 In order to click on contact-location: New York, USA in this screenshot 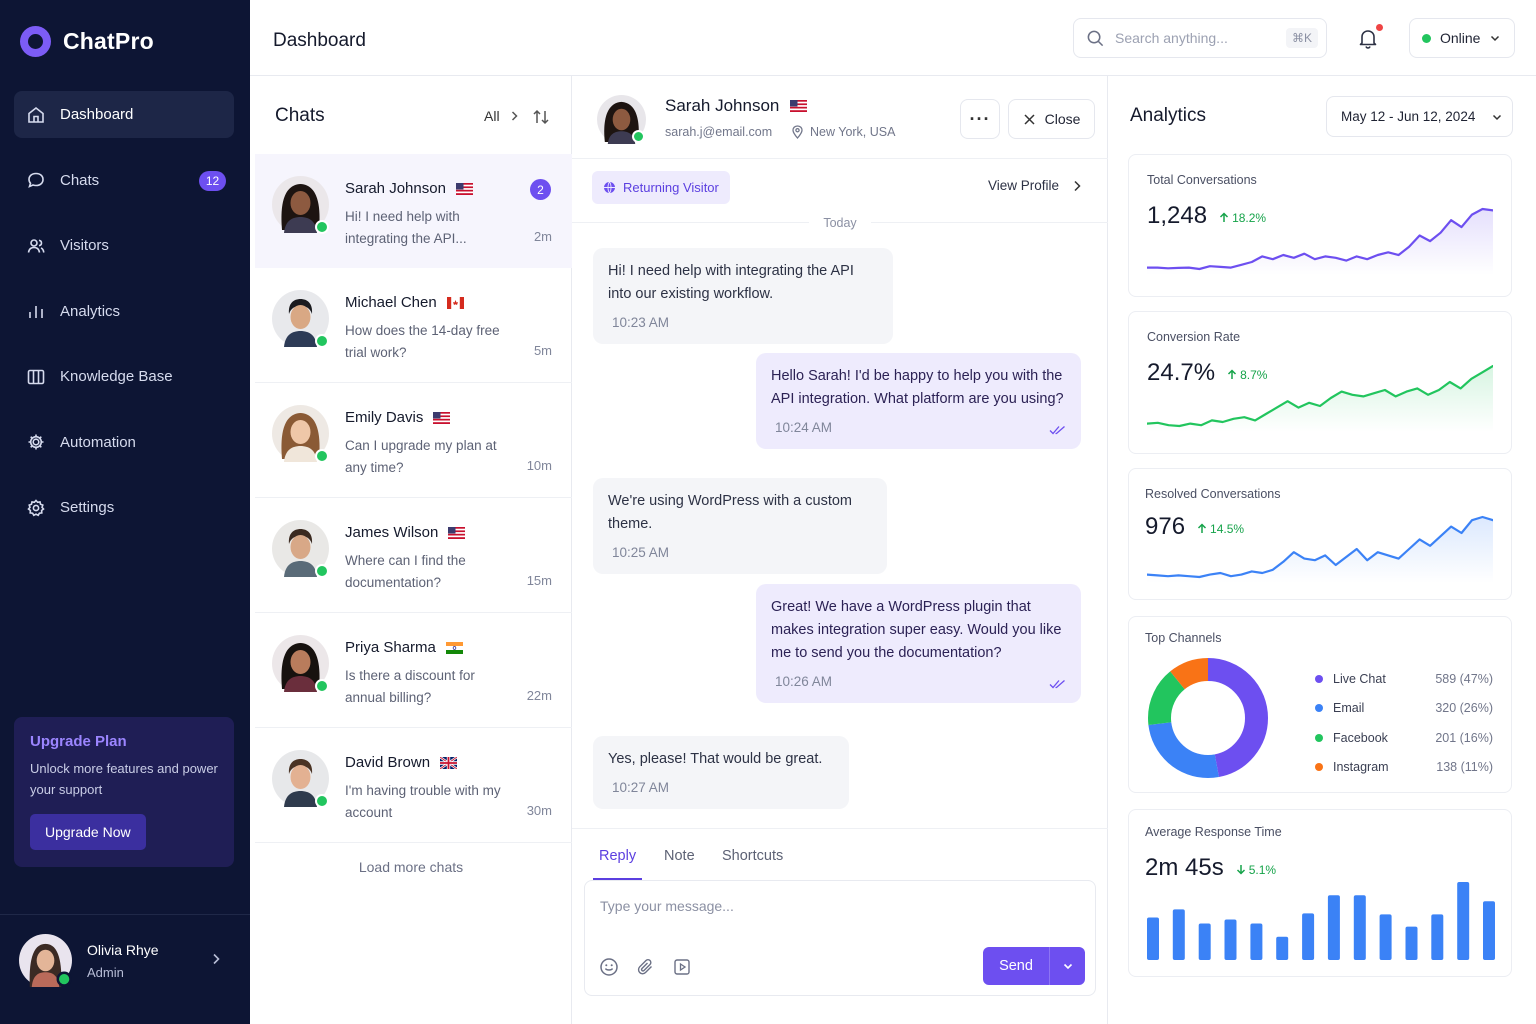, I will do `click(843, 132)`.